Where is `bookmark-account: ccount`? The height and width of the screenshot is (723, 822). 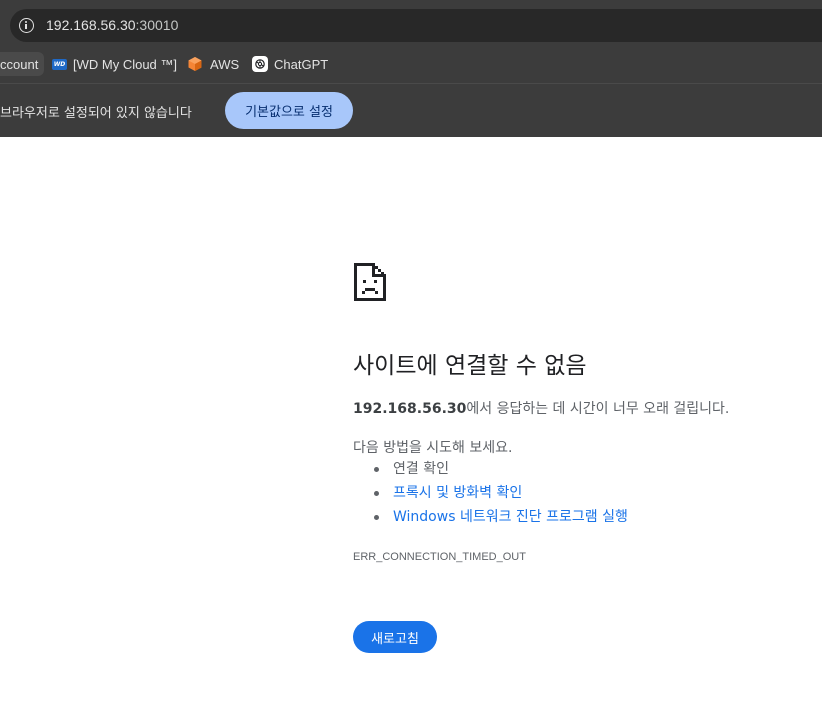
bookmark-account: ccount is located at coordinates (22, 64).